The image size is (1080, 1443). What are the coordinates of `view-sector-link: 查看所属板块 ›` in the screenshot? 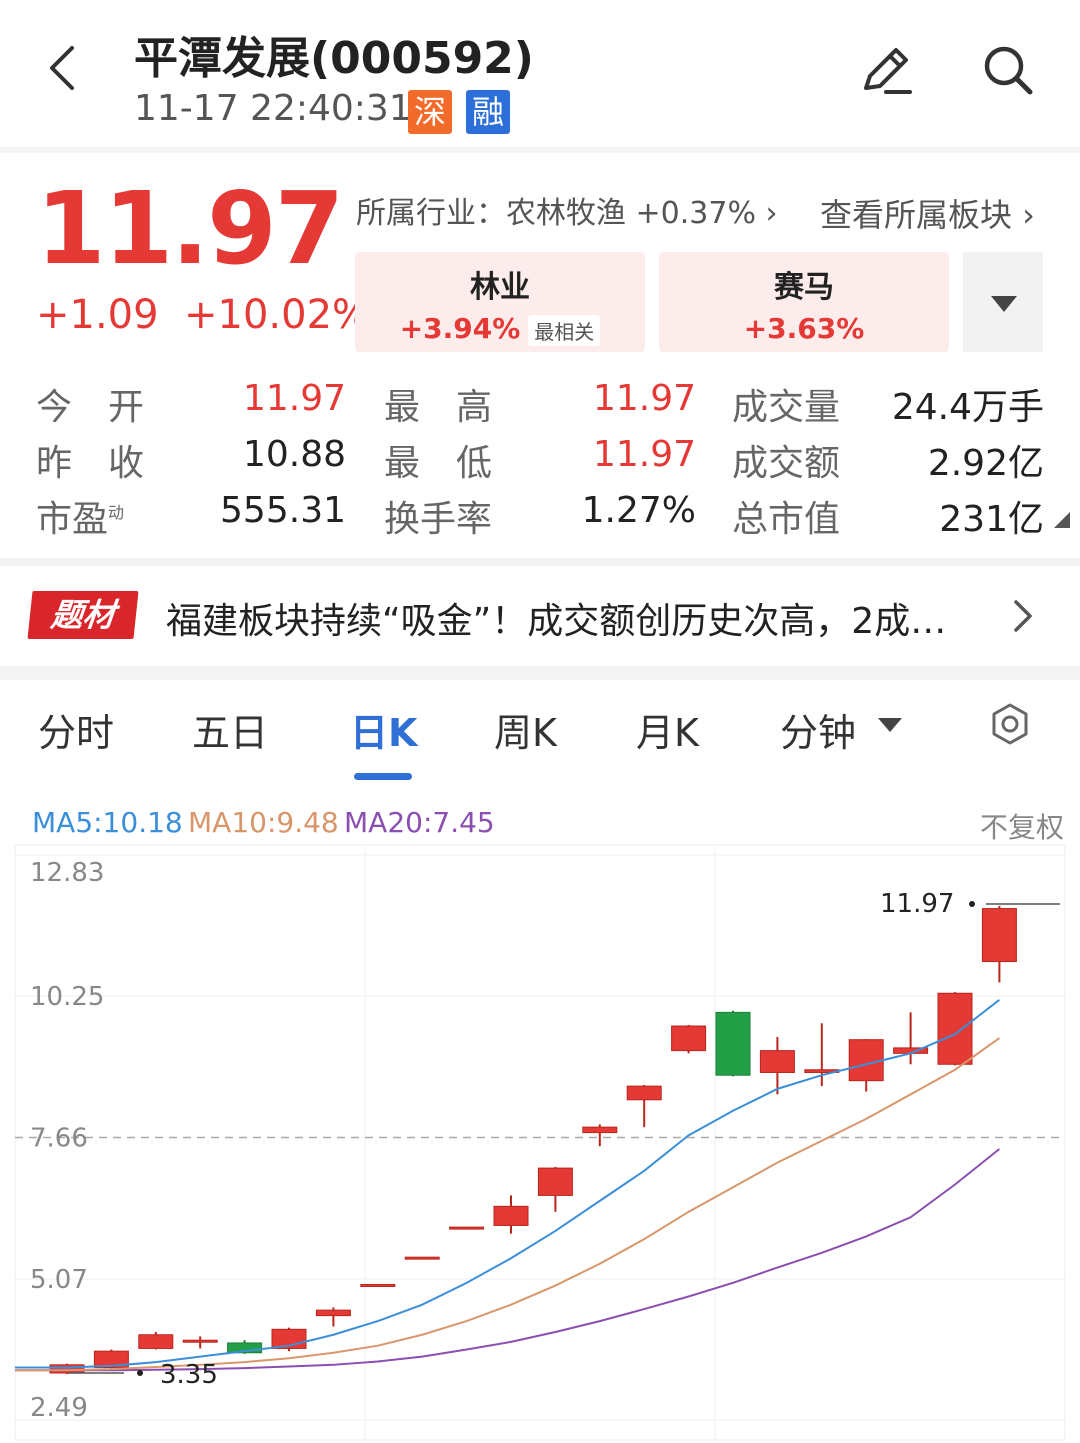 It's located at (927, 213).